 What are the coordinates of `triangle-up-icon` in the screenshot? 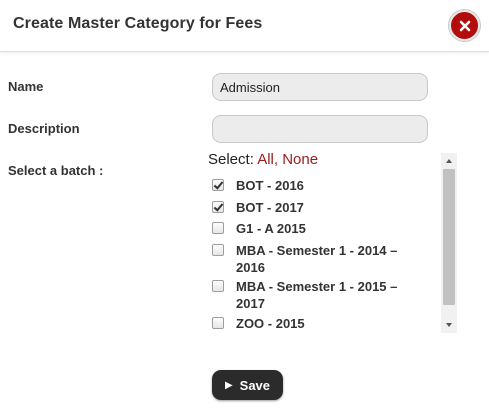 It's located at (449, 161).